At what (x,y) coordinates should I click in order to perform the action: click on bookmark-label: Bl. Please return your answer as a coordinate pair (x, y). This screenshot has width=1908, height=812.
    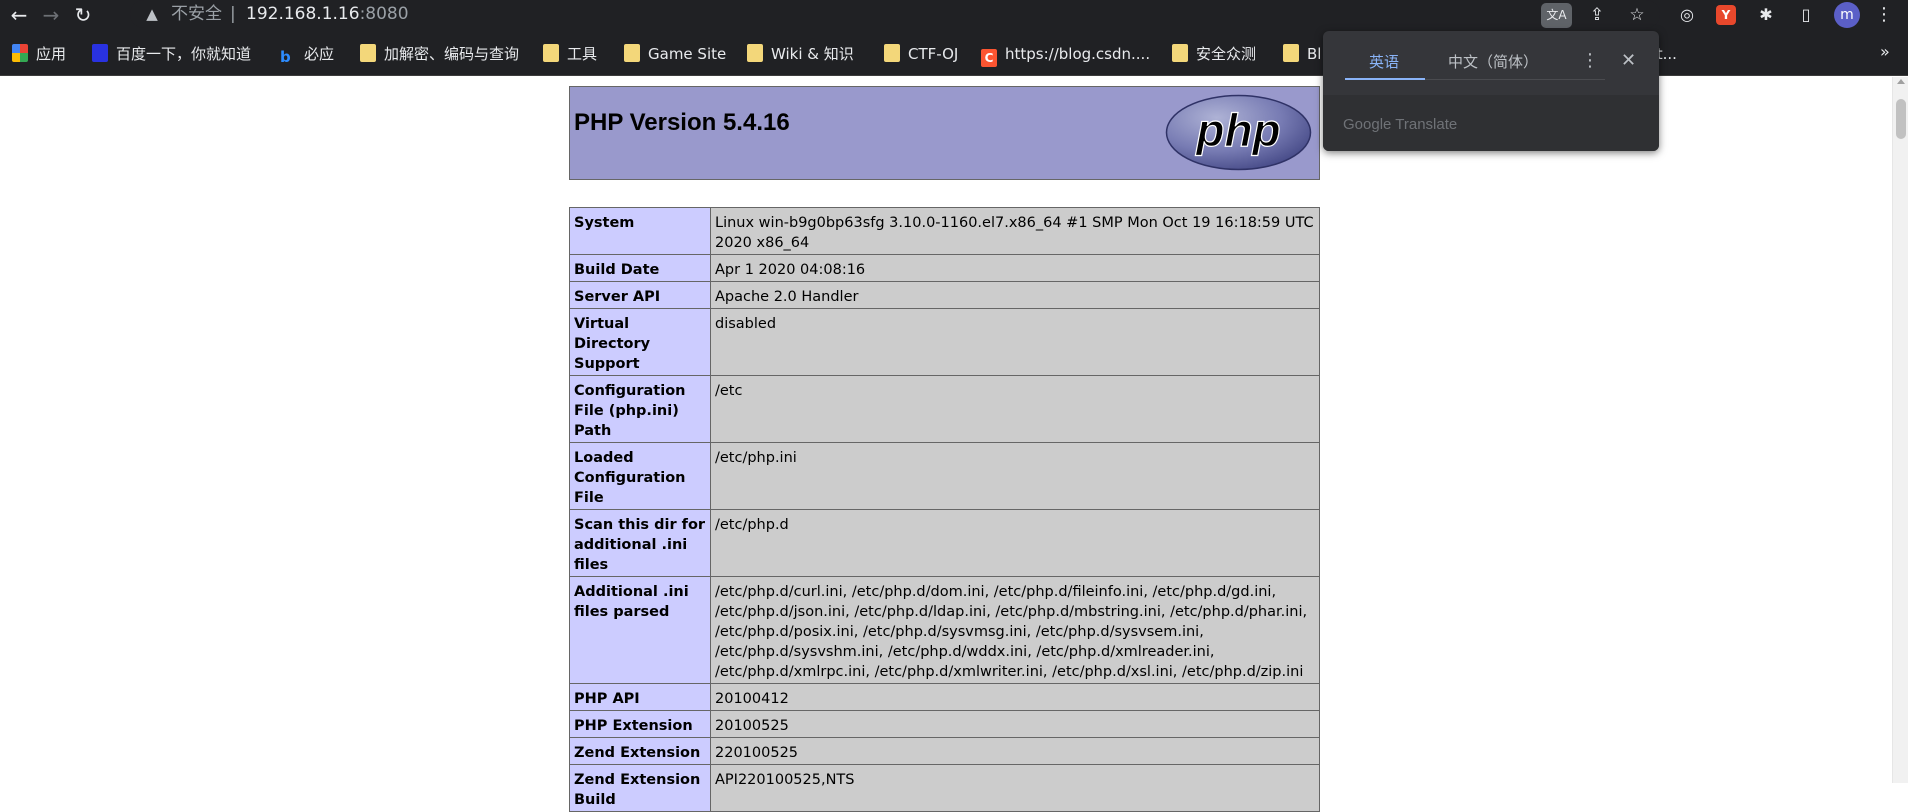
    Looking at the image, I should click on (1314, 54).